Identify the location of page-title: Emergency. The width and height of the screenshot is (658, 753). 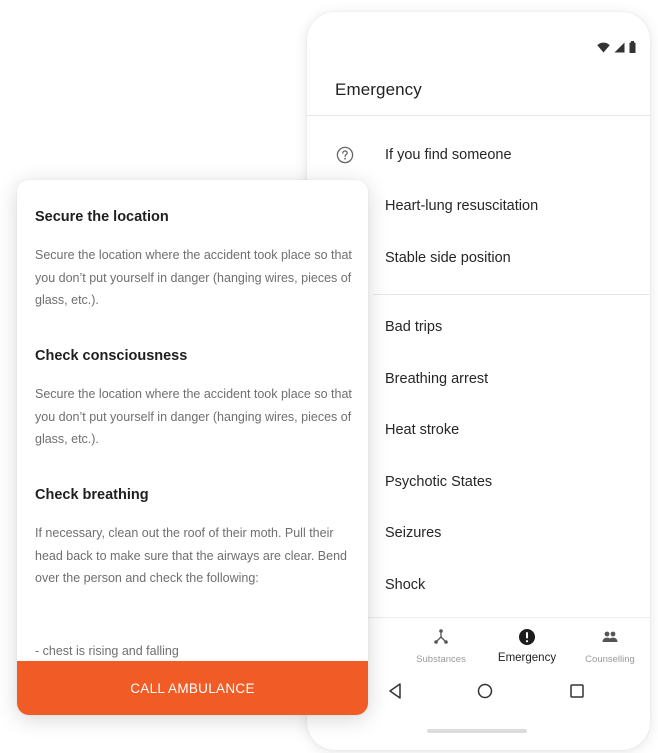
(378, 89).